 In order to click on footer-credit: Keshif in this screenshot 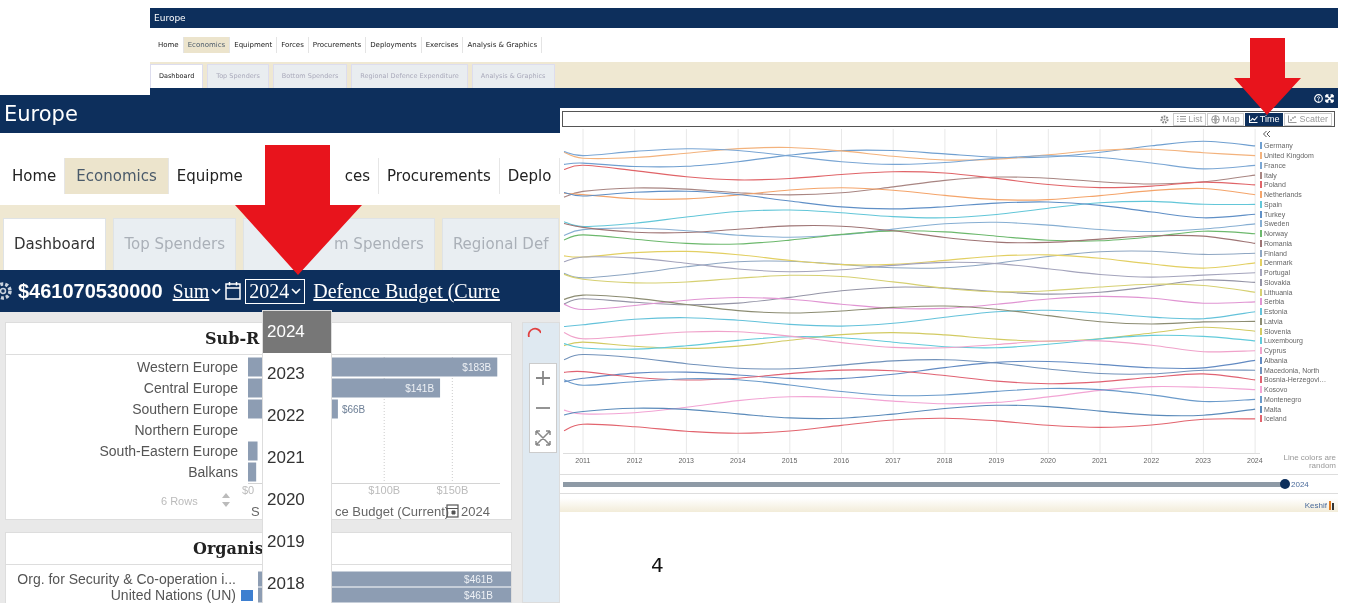, I will do `click(1315, 505)`.